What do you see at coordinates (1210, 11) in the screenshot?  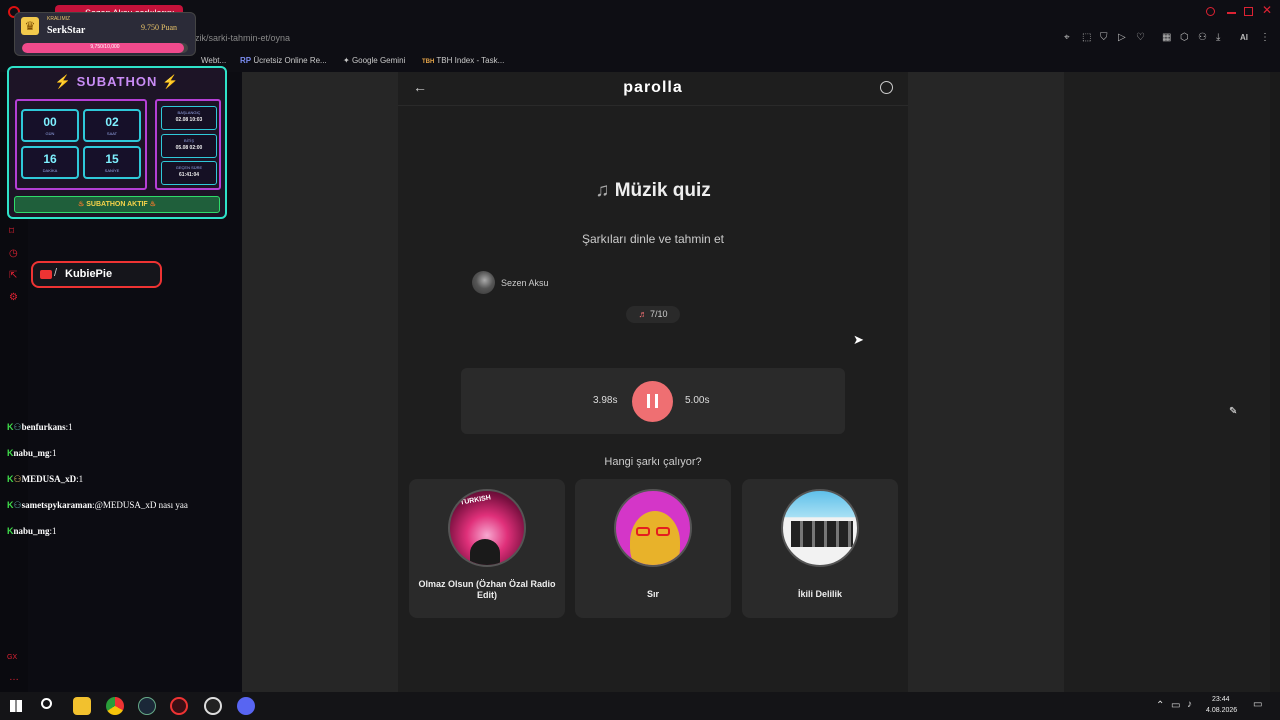 I see `search-icon` at bounding box center [1210, 11].